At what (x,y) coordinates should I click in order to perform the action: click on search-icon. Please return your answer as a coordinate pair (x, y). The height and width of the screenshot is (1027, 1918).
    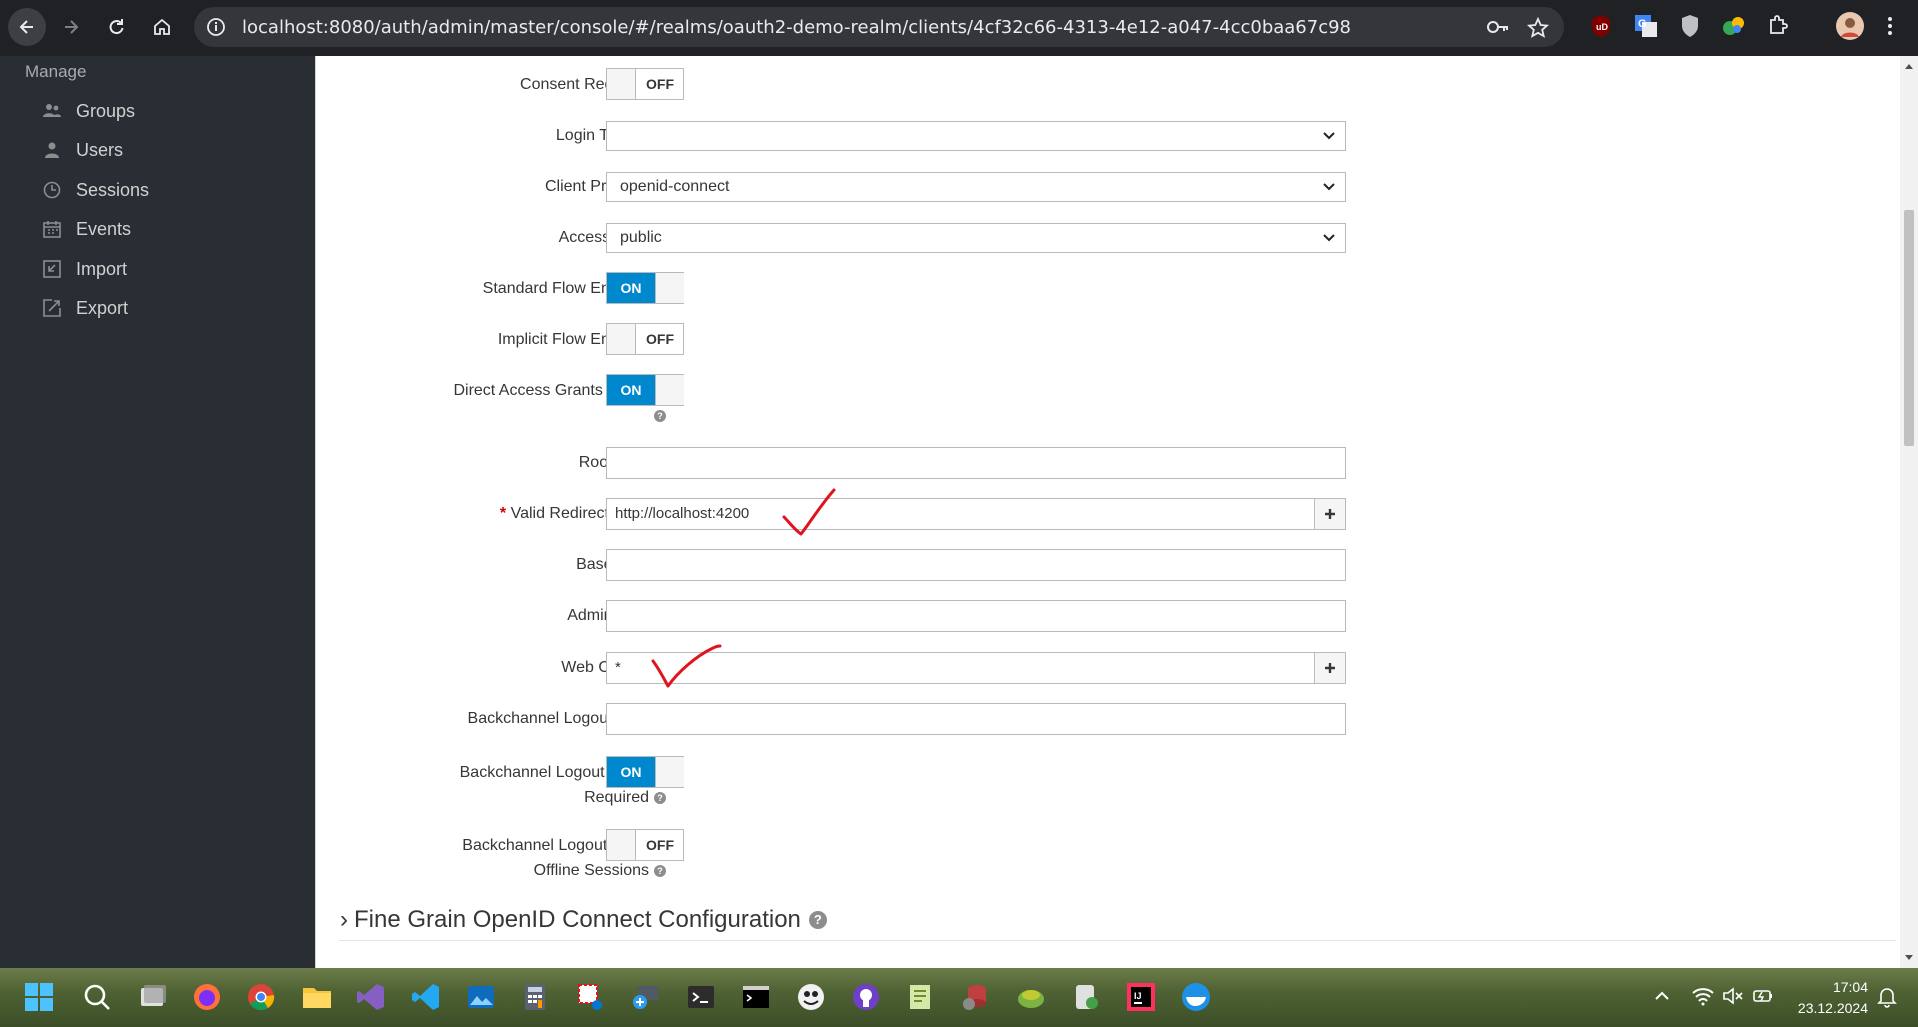
    Looking at the image, I should click on (97, 997).